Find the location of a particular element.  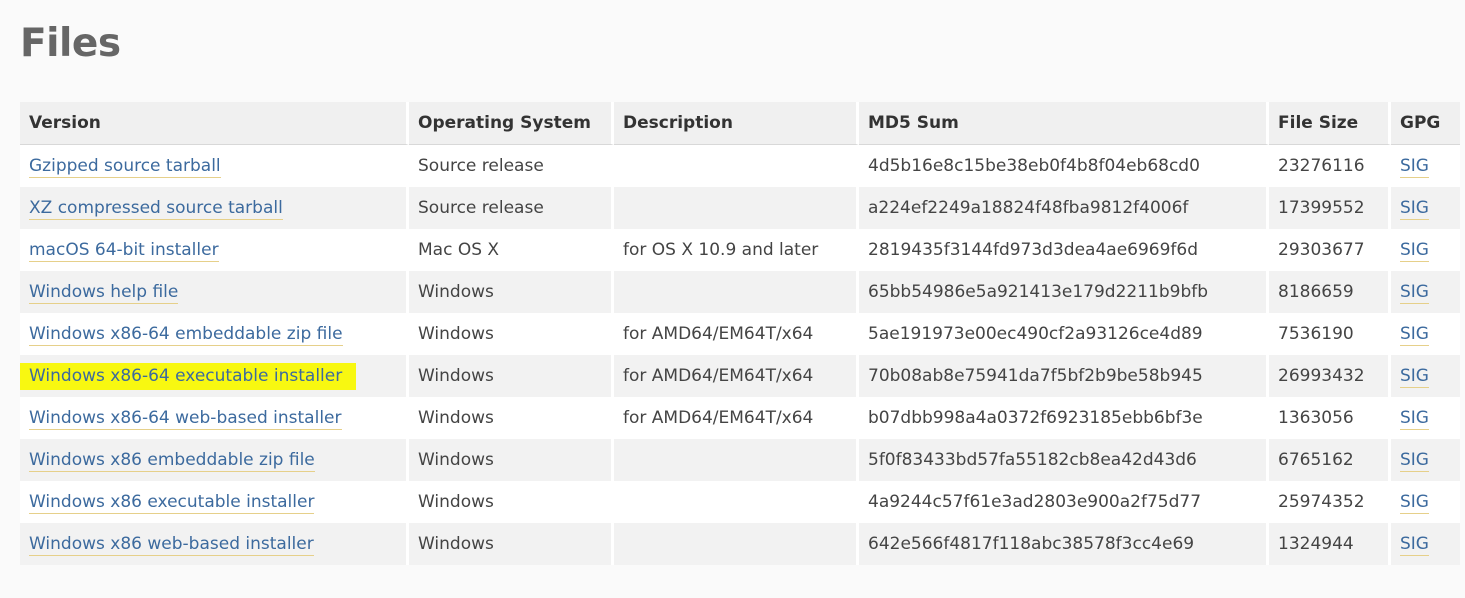

download-link: macOS 64-bit installer is located at coordinates (124, 251).